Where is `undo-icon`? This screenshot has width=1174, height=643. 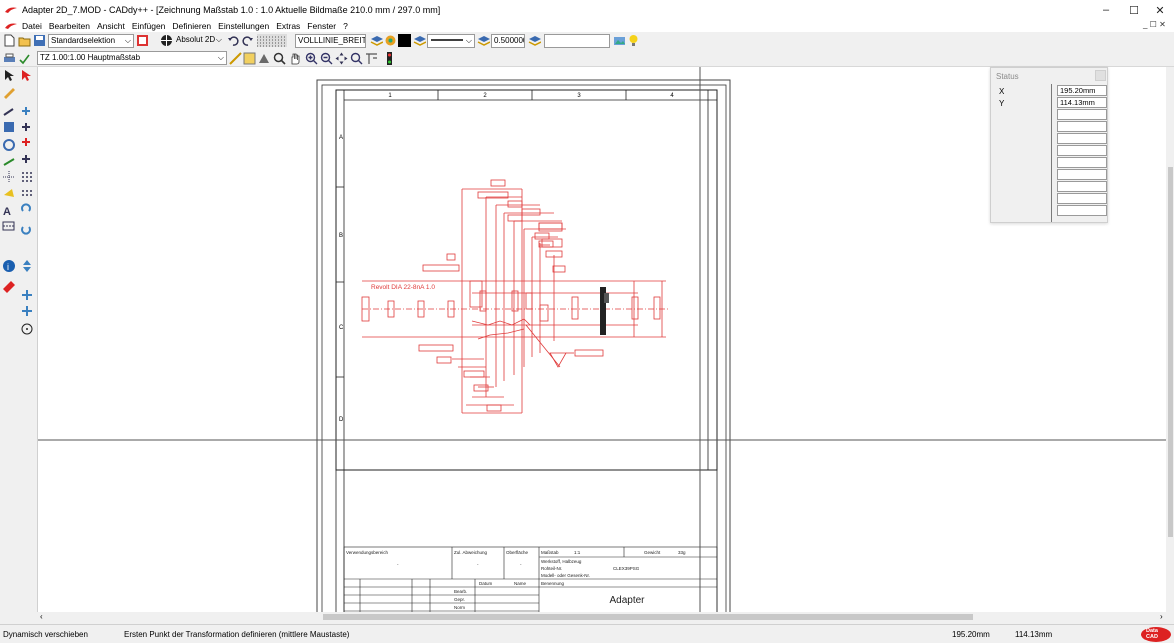
undo-icon is located at coordinates (233, 40).